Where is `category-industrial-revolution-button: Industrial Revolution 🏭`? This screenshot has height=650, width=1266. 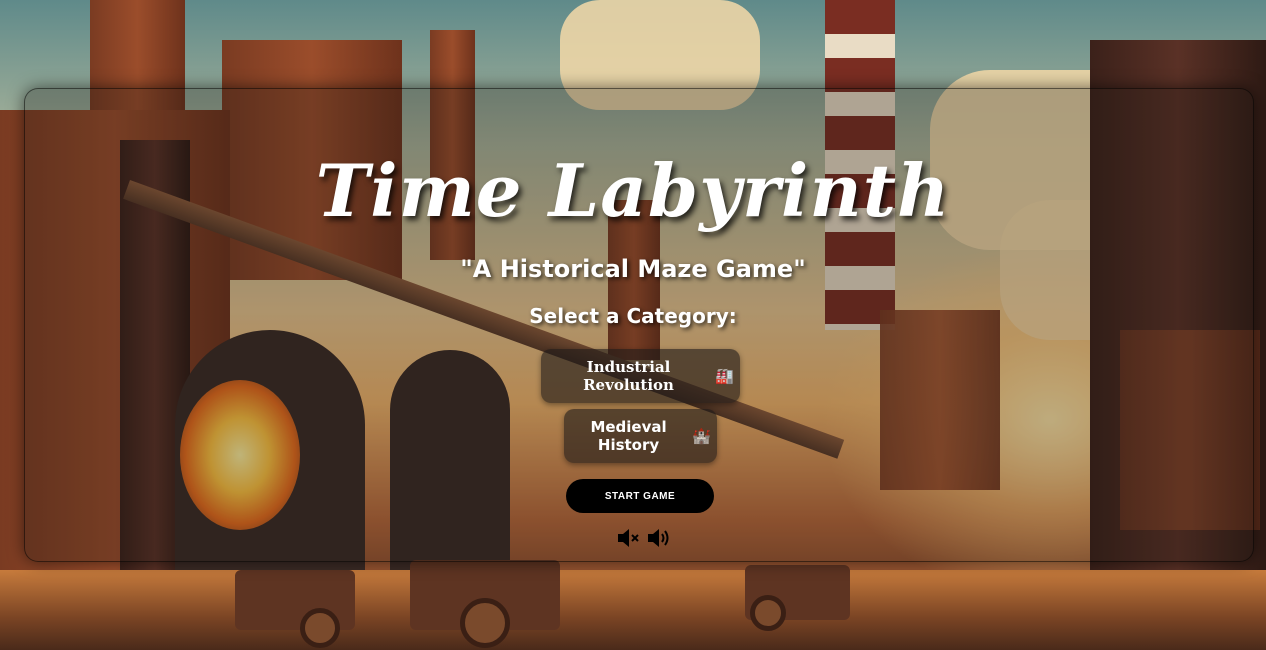 category-industrial-revolution-button: Industrial Revolution 🏭 is located at coordinates (640, 376).